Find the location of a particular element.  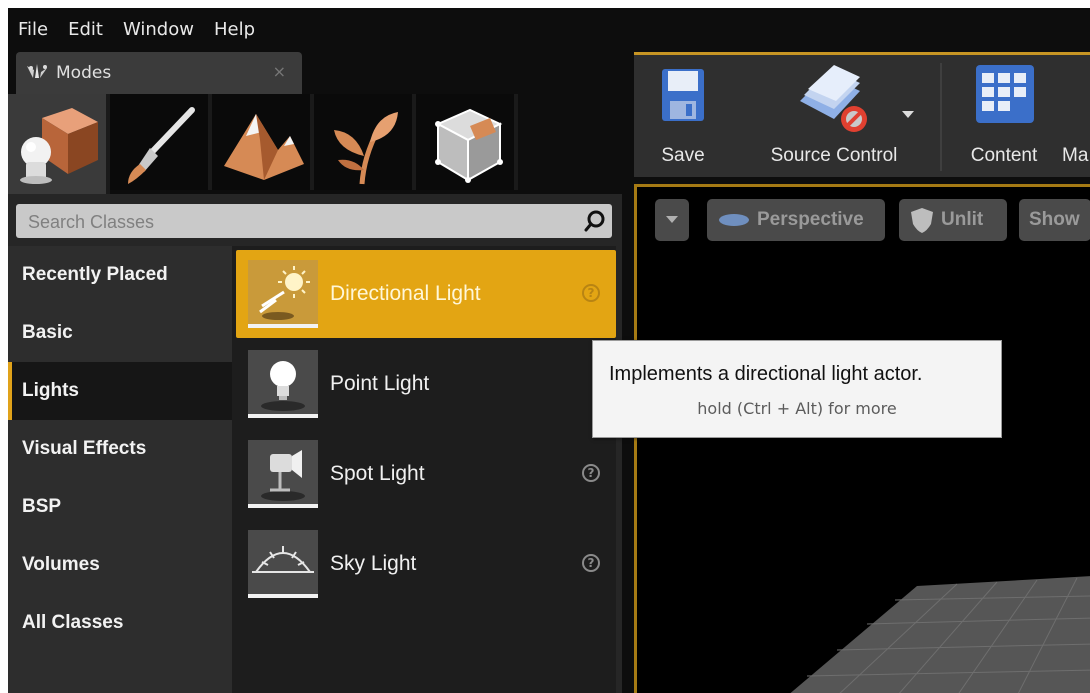

spot-light-icon is located at coordinates (283, 472).